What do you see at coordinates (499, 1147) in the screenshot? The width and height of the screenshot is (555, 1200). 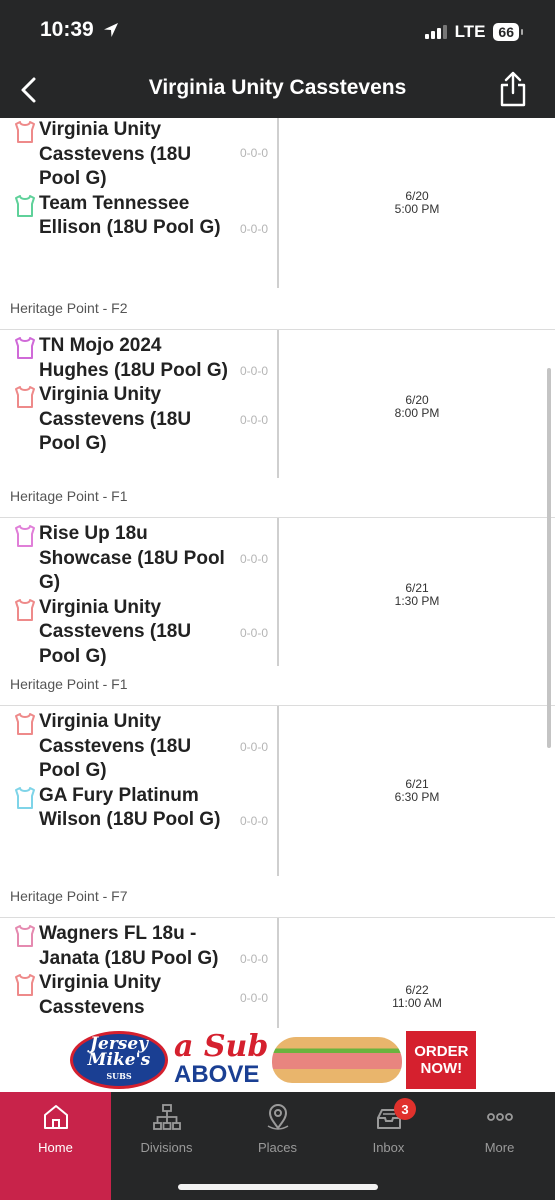 I see `tab-label: More` at bounding box center [499, 1147].